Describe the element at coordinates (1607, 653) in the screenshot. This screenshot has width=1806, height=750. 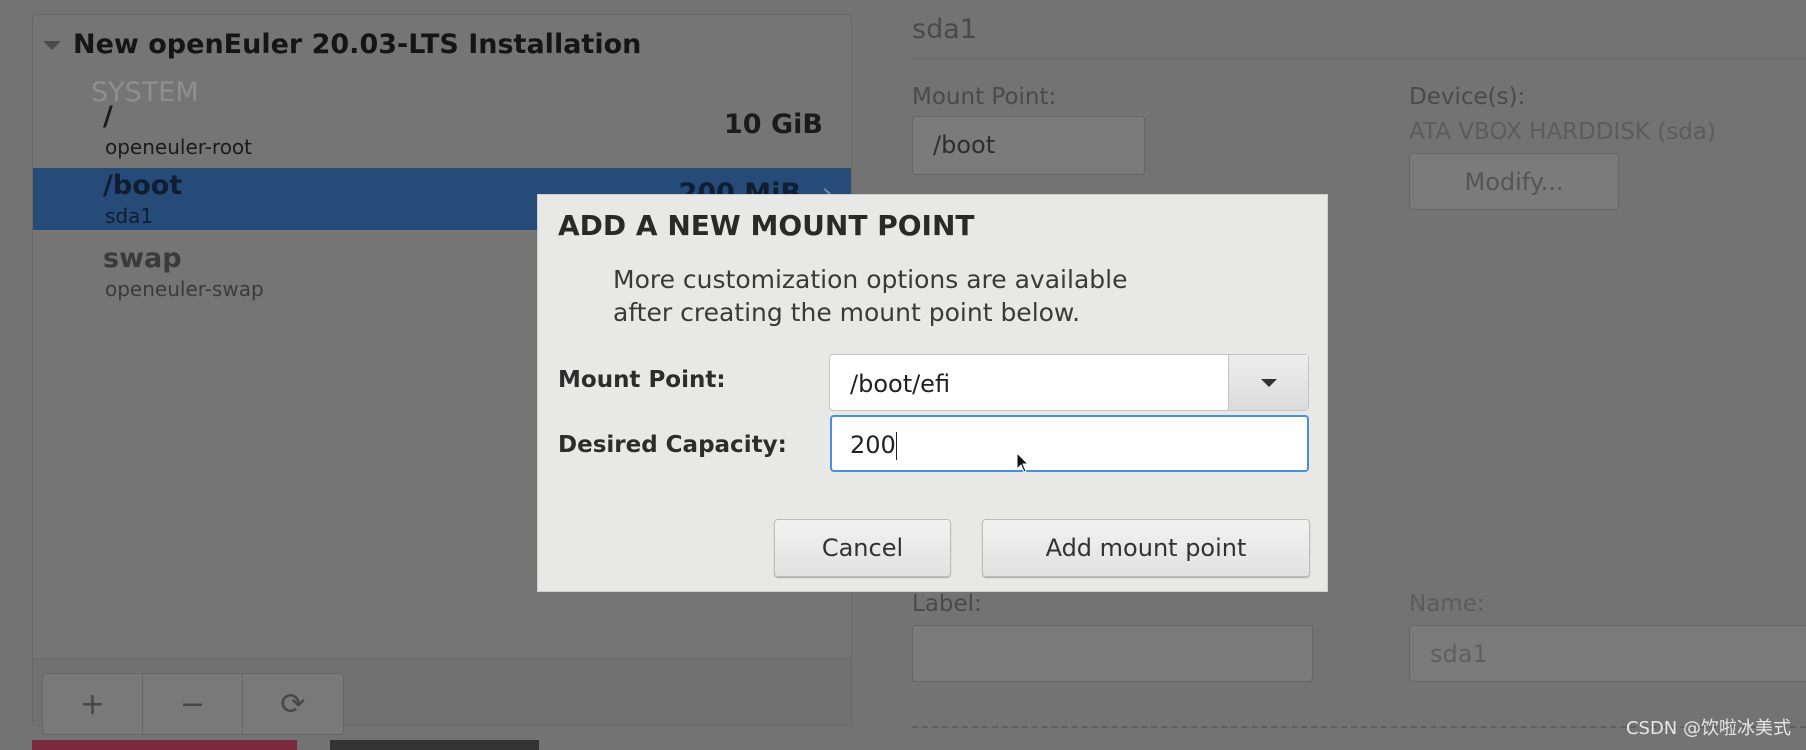
I see `name-field: sda1` at that location.